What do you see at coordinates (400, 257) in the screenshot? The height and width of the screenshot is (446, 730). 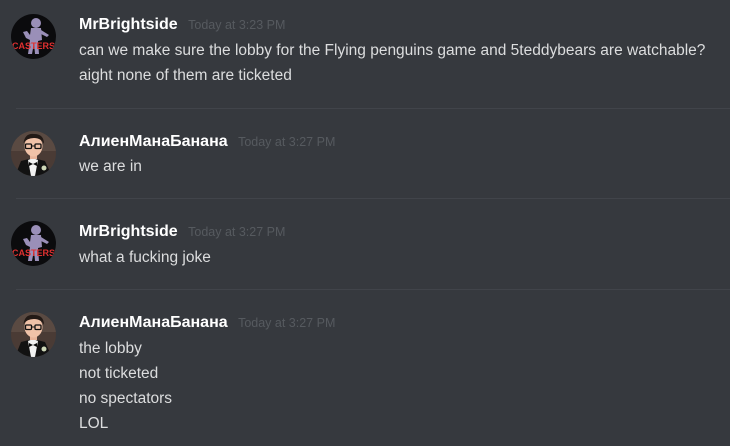 I see `message-body: what a fucking joke` at bounding box center [400, 257].